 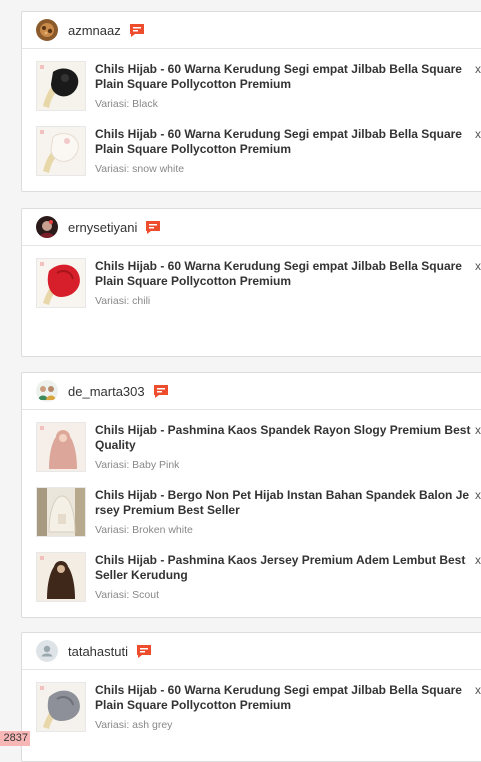 What do you see at coordinates (47, 651) in the screenshot?
I see `avatar-default-icon` at bounding box center [47, 651].